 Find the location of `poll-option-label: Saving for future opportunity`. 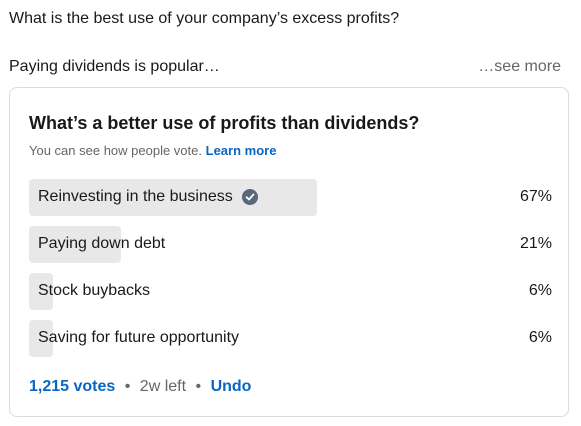

poll-option-label: Saving for future opportunity is located at coordinates (138, 338).